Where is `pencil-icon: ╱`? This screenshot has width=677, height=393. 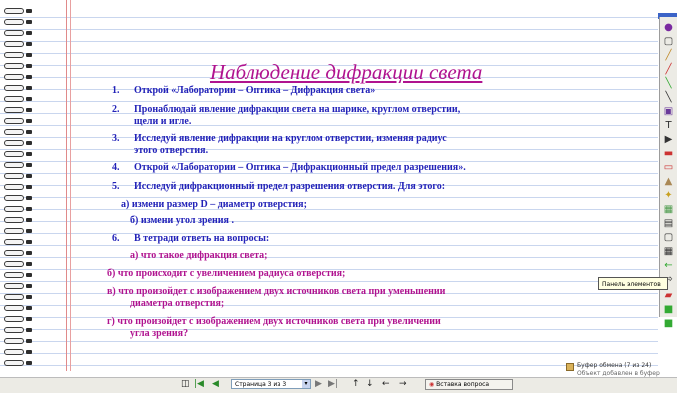 pencil-icon: ╱ is located at coordinates (668, 55).